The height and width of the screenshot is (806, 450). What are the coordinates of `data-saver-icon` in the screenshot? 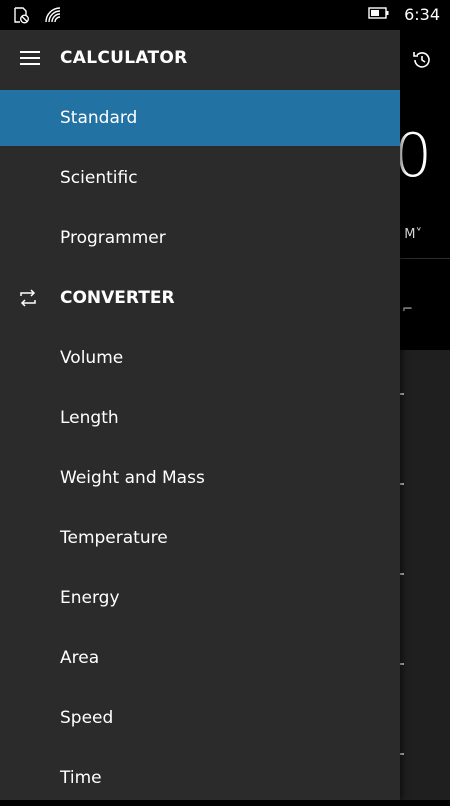 It's located at (21, 17).